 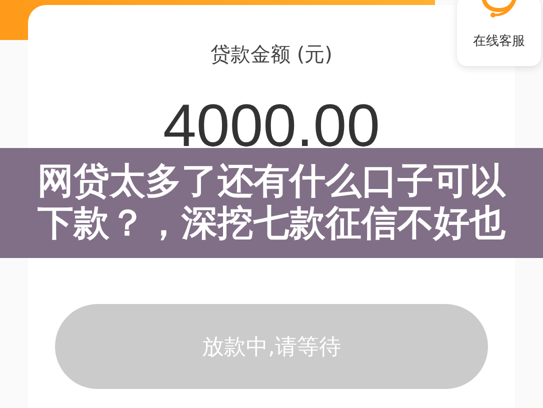 I want to click on banner-title: 网贷太多了还有什么口子可以, so click(x=272, y=182).